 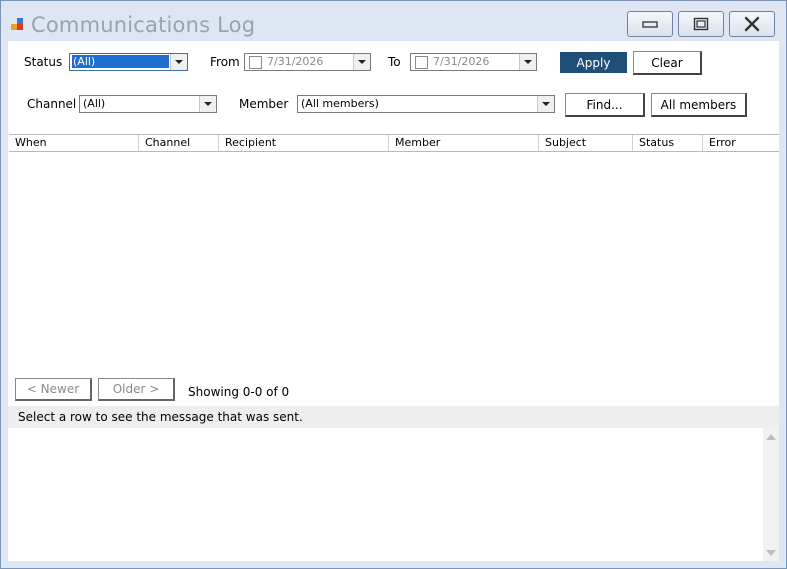 I want to click on from-date-checkbox, so click(x=255, y=62).